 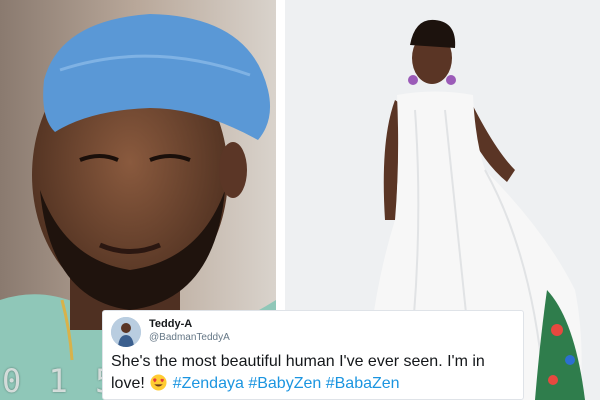 What do you see at coordinates (158, 386) in the screenshot?
I see `heart-eyes-emoji-icon` at bounding box center [158, 386].